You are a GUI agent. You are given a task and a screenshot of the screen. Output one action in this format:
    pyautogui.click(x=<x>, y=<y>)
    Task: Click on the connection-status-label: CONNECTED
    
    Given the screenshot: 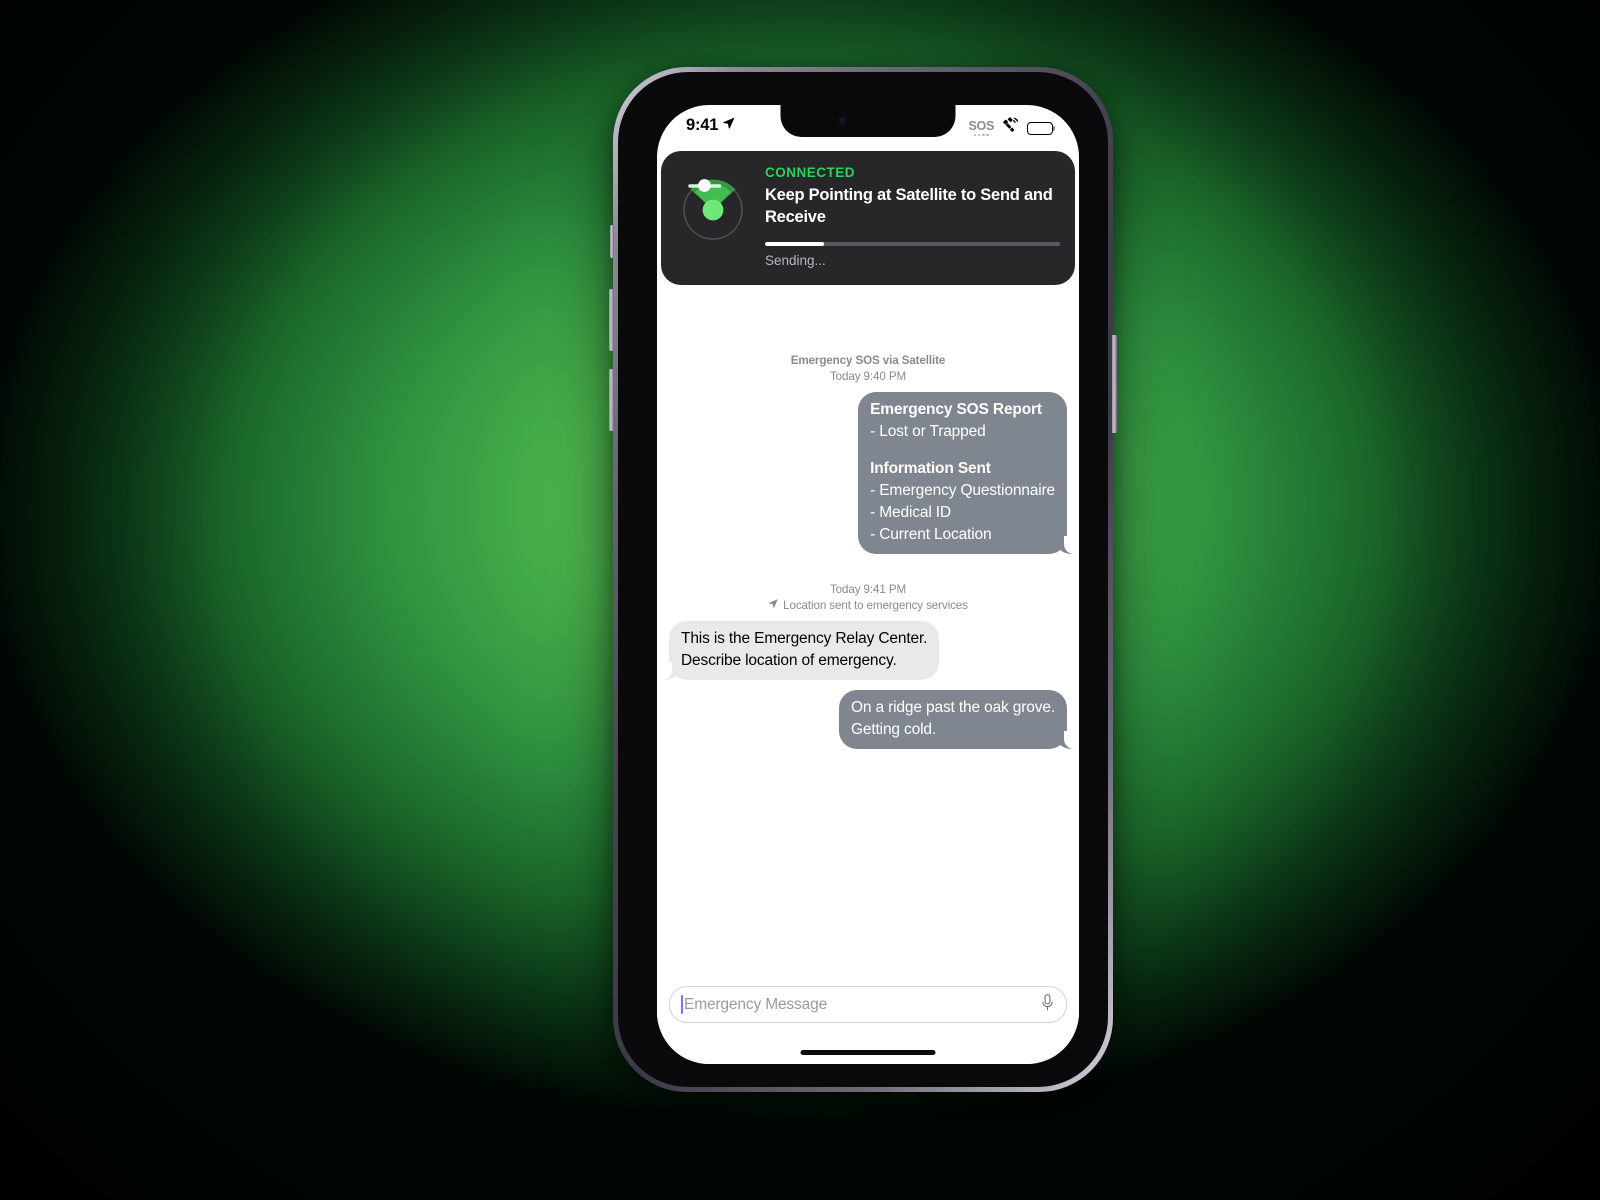 What is the action you would take?
    pyautogui.click(x=810, y=172)
    